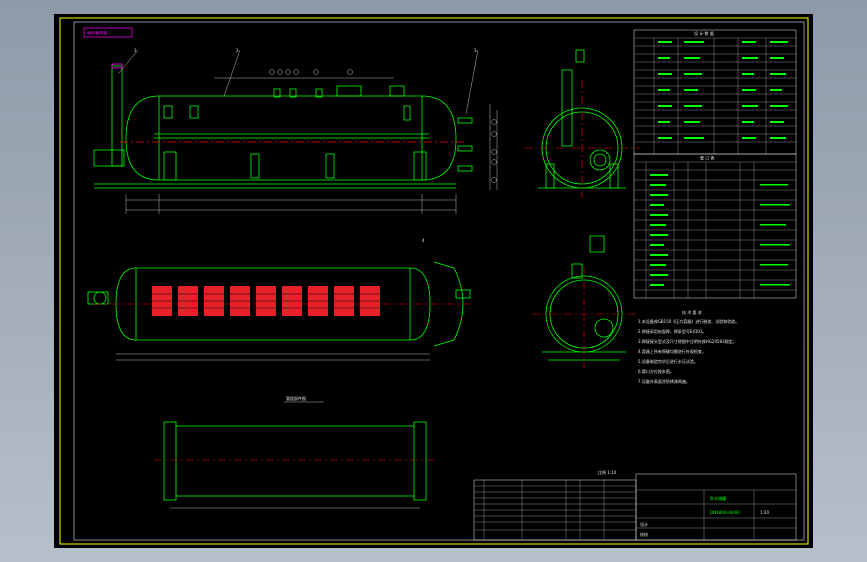  What do you see at coordinates (237, 50) in the screenshot?
I see `part-label-2: 2` at bounding box center [237, 50].